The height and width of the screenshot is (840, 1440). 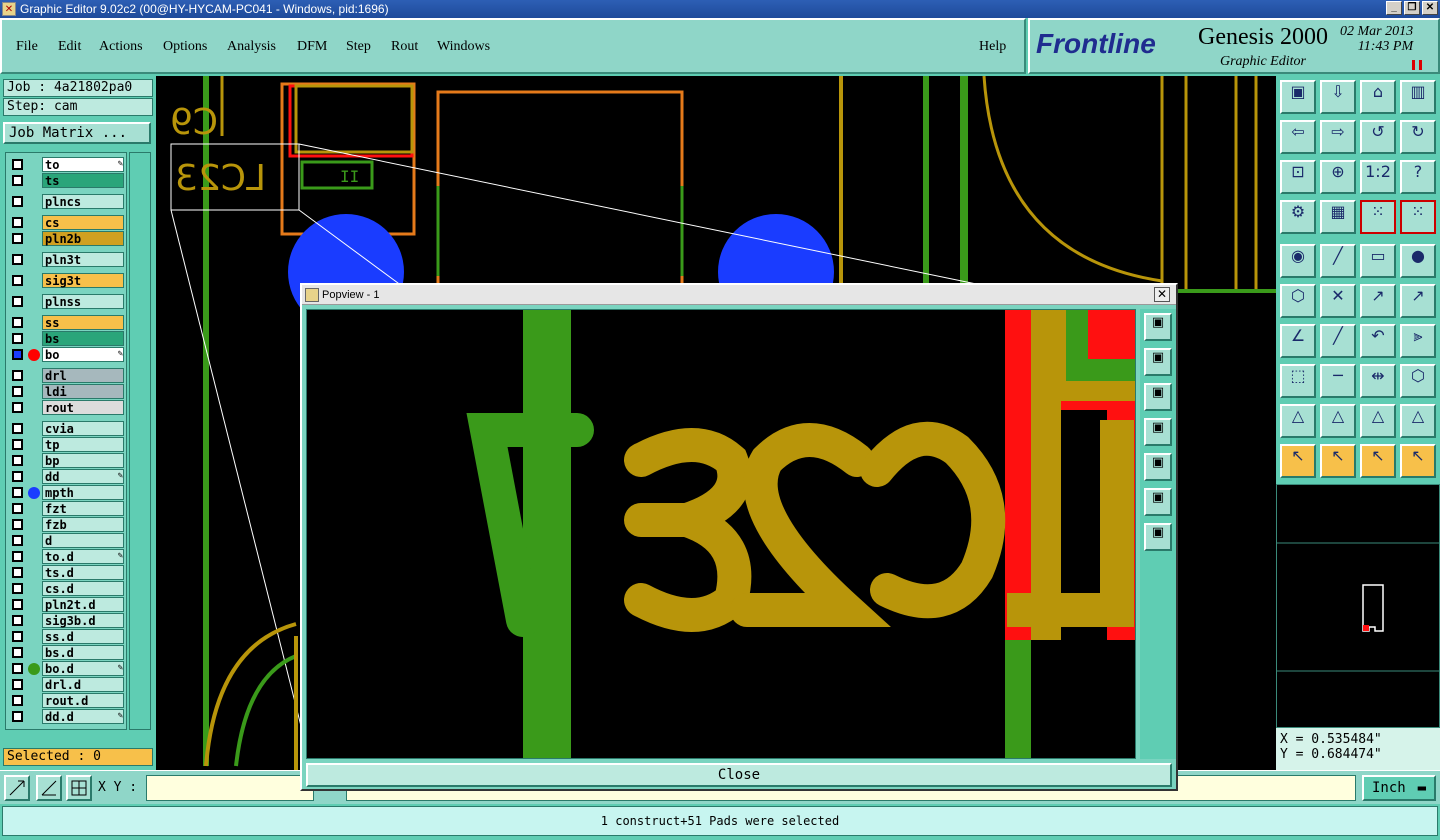 What do you see at coordinates (67, 322) in the screenshot?
I see `layer-row-ss: ss` at bounding box center [67, 322].